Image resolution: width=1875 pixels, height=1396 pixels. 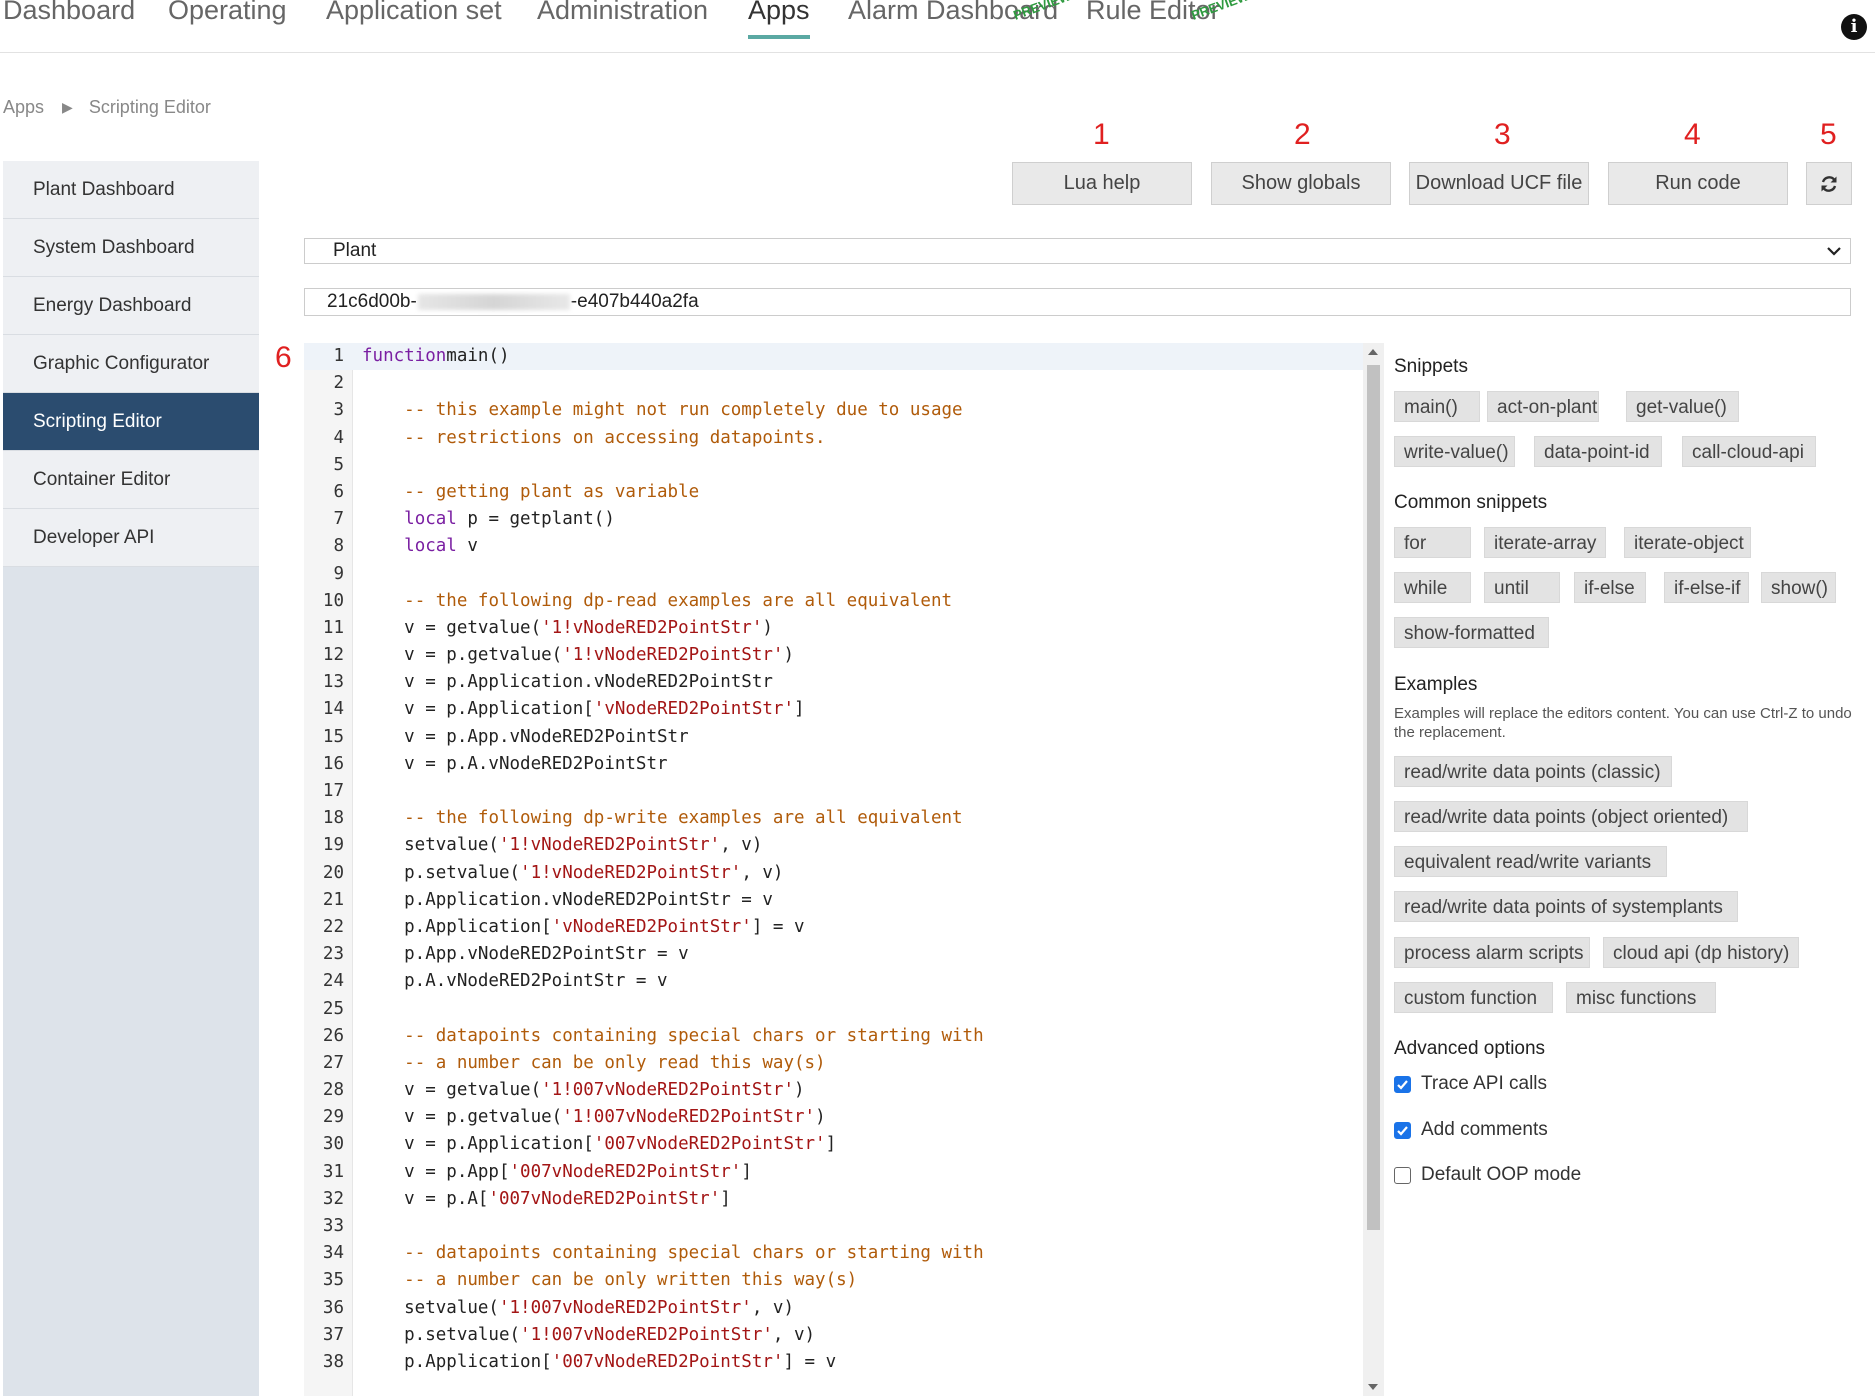 I want to click on option-trace-api-calls: Trace API calls, so click(x=1470, y=1084).